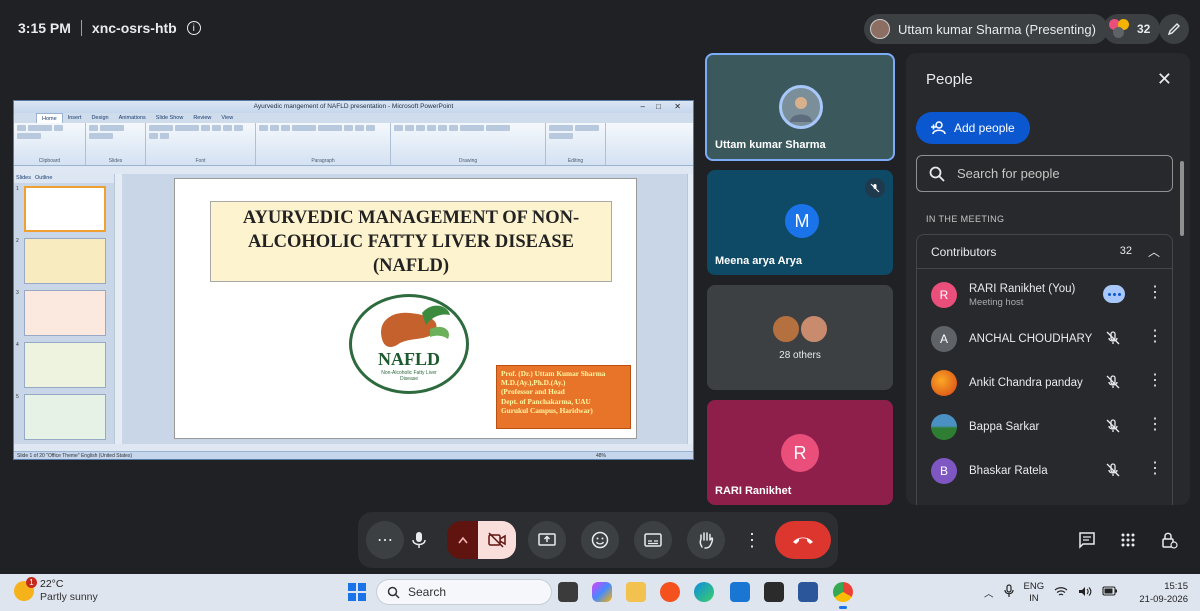 The height and width of the screenshot is (611, 1200). Describe the element at coordinates (193, 28) in the screenshot. I see `info-icon: i` at that location.